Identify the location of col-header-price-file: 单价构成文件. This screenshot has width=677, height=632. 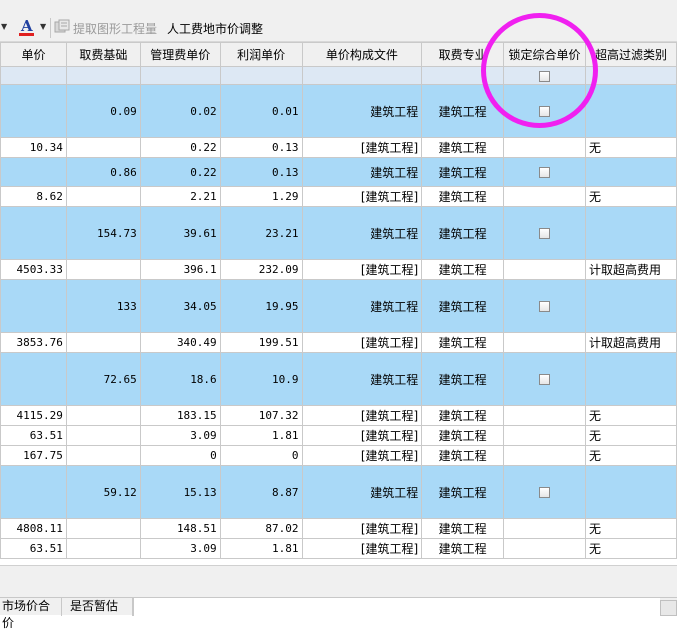
(362, 54).